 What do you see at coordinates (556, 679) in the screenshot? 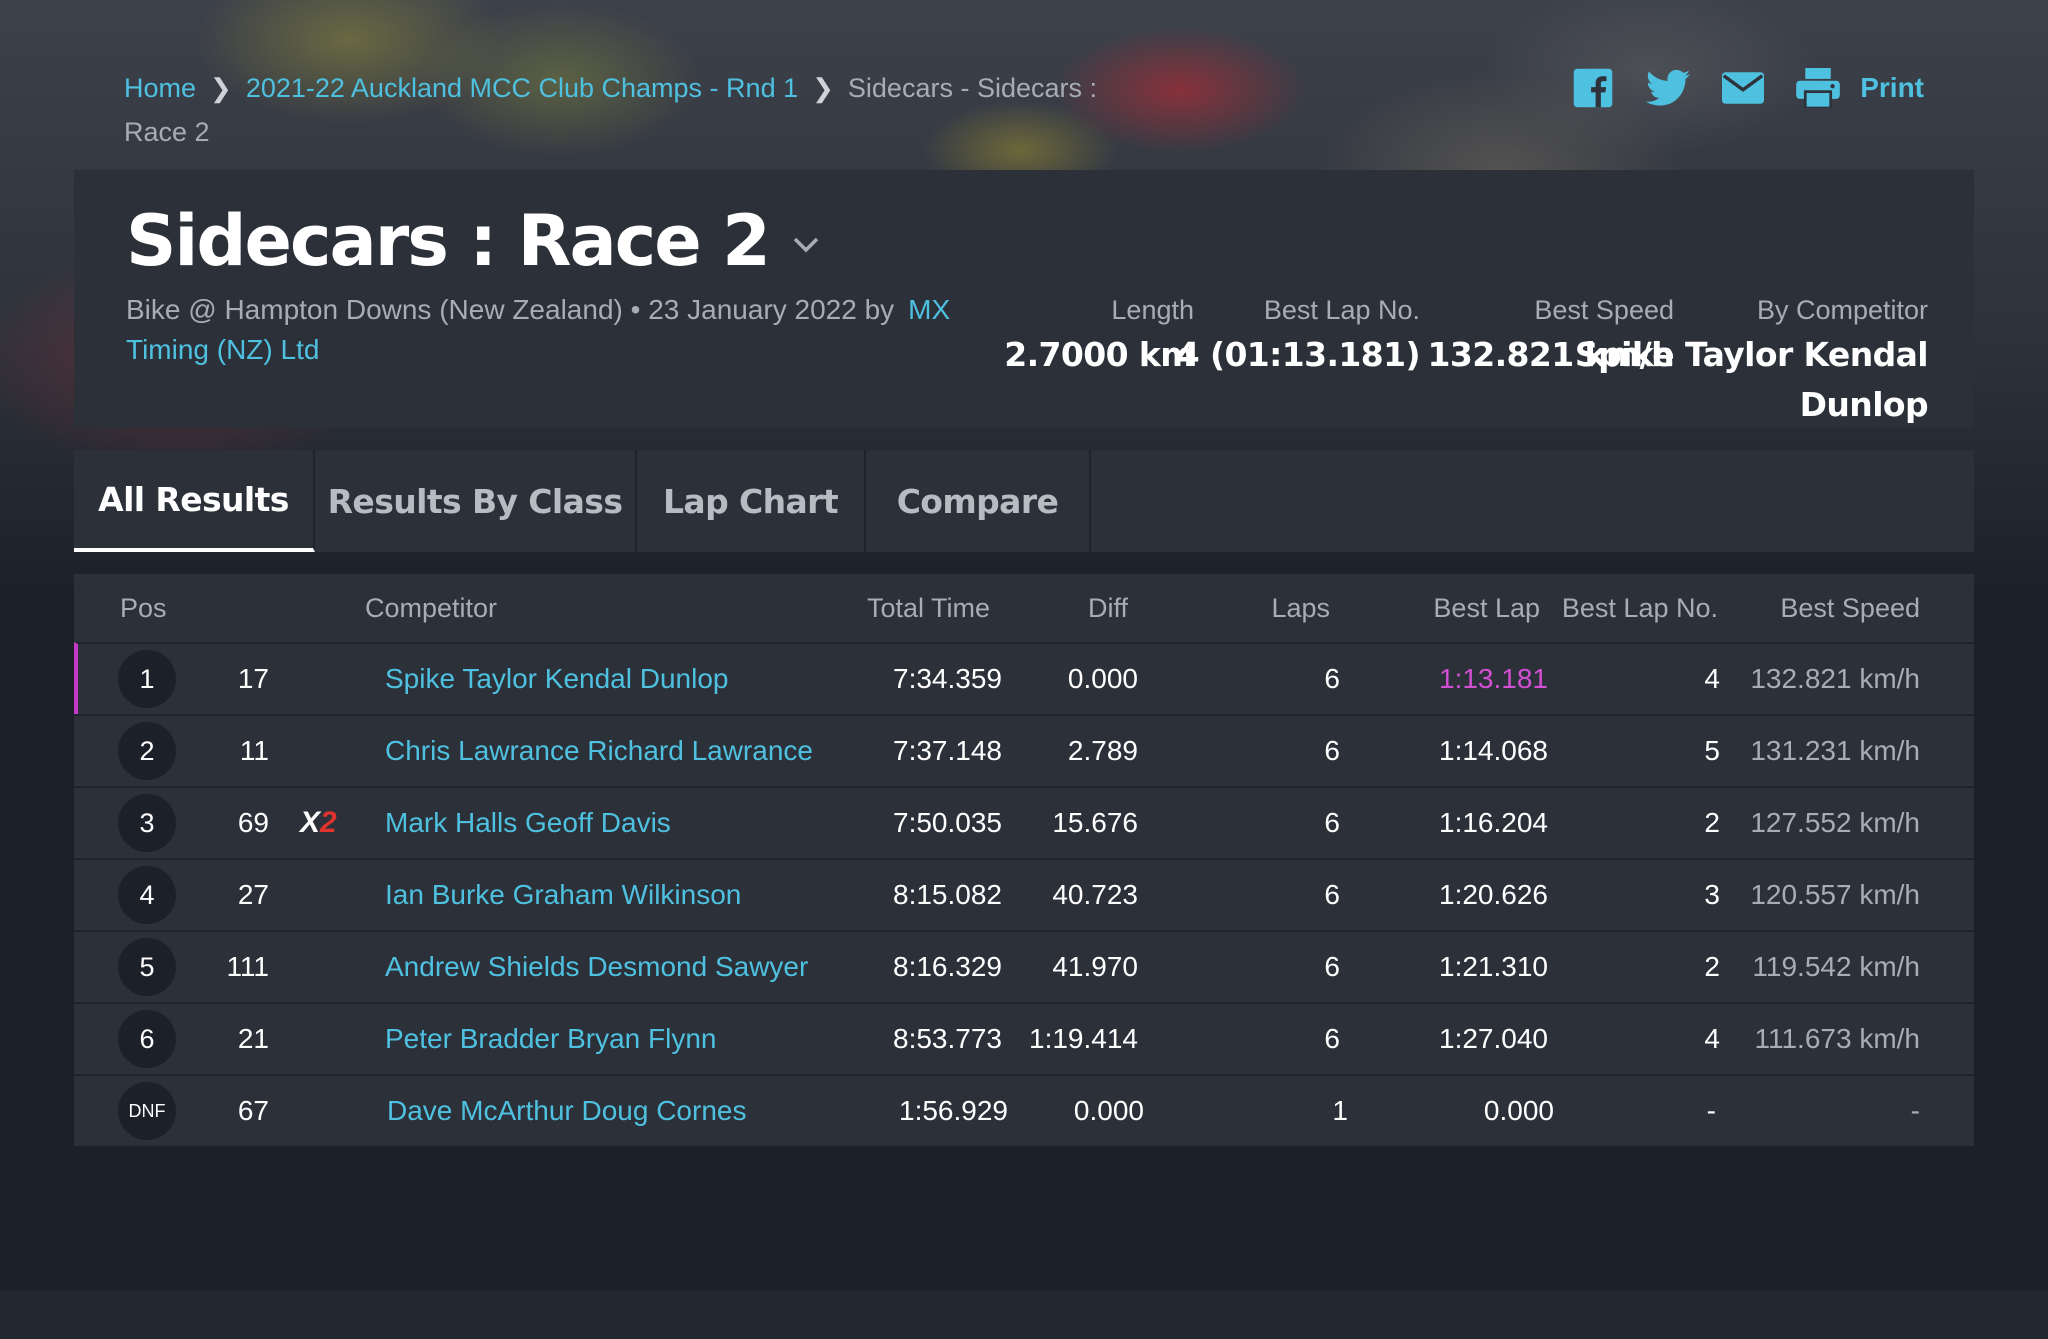
I see `competitor-link: Spike Taylor Kendal Dunlop` at bounding box center [556, 679].